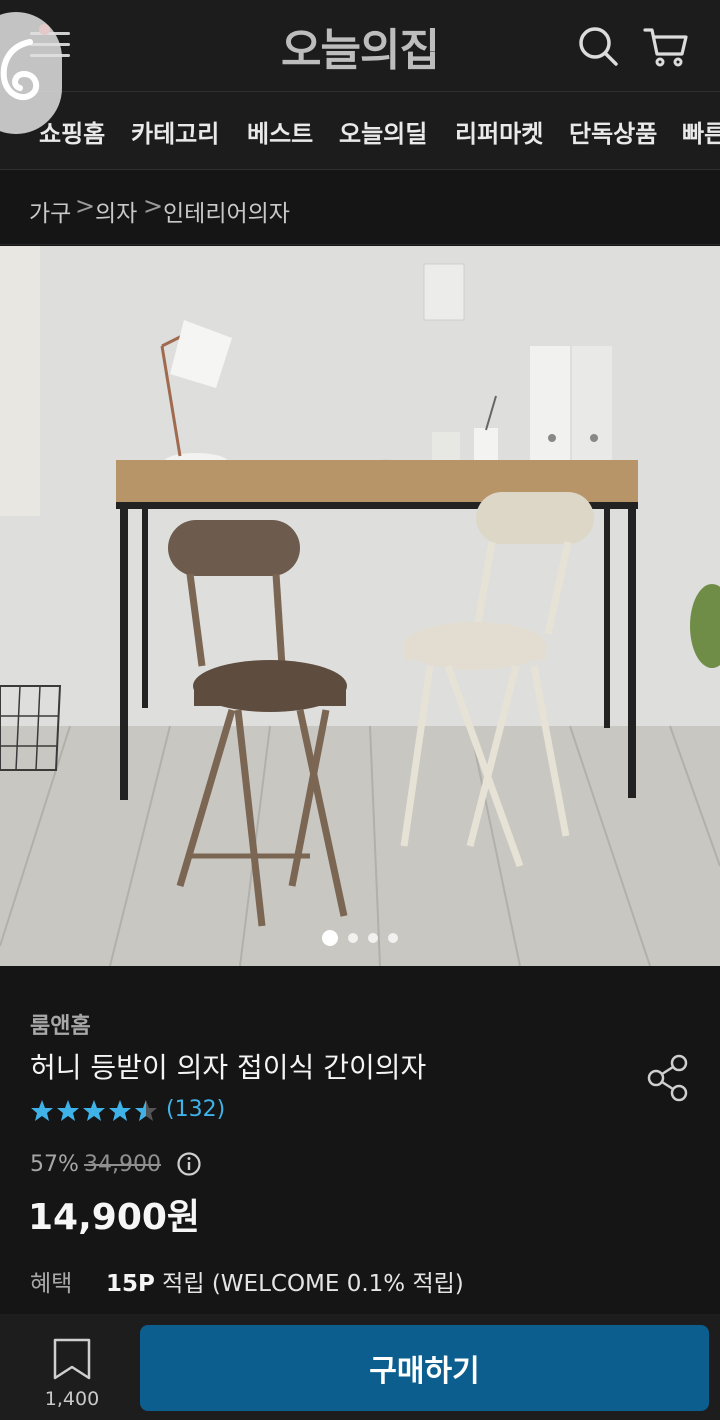  I want to click on sale-price: 14,900원, so click(114, 1217).